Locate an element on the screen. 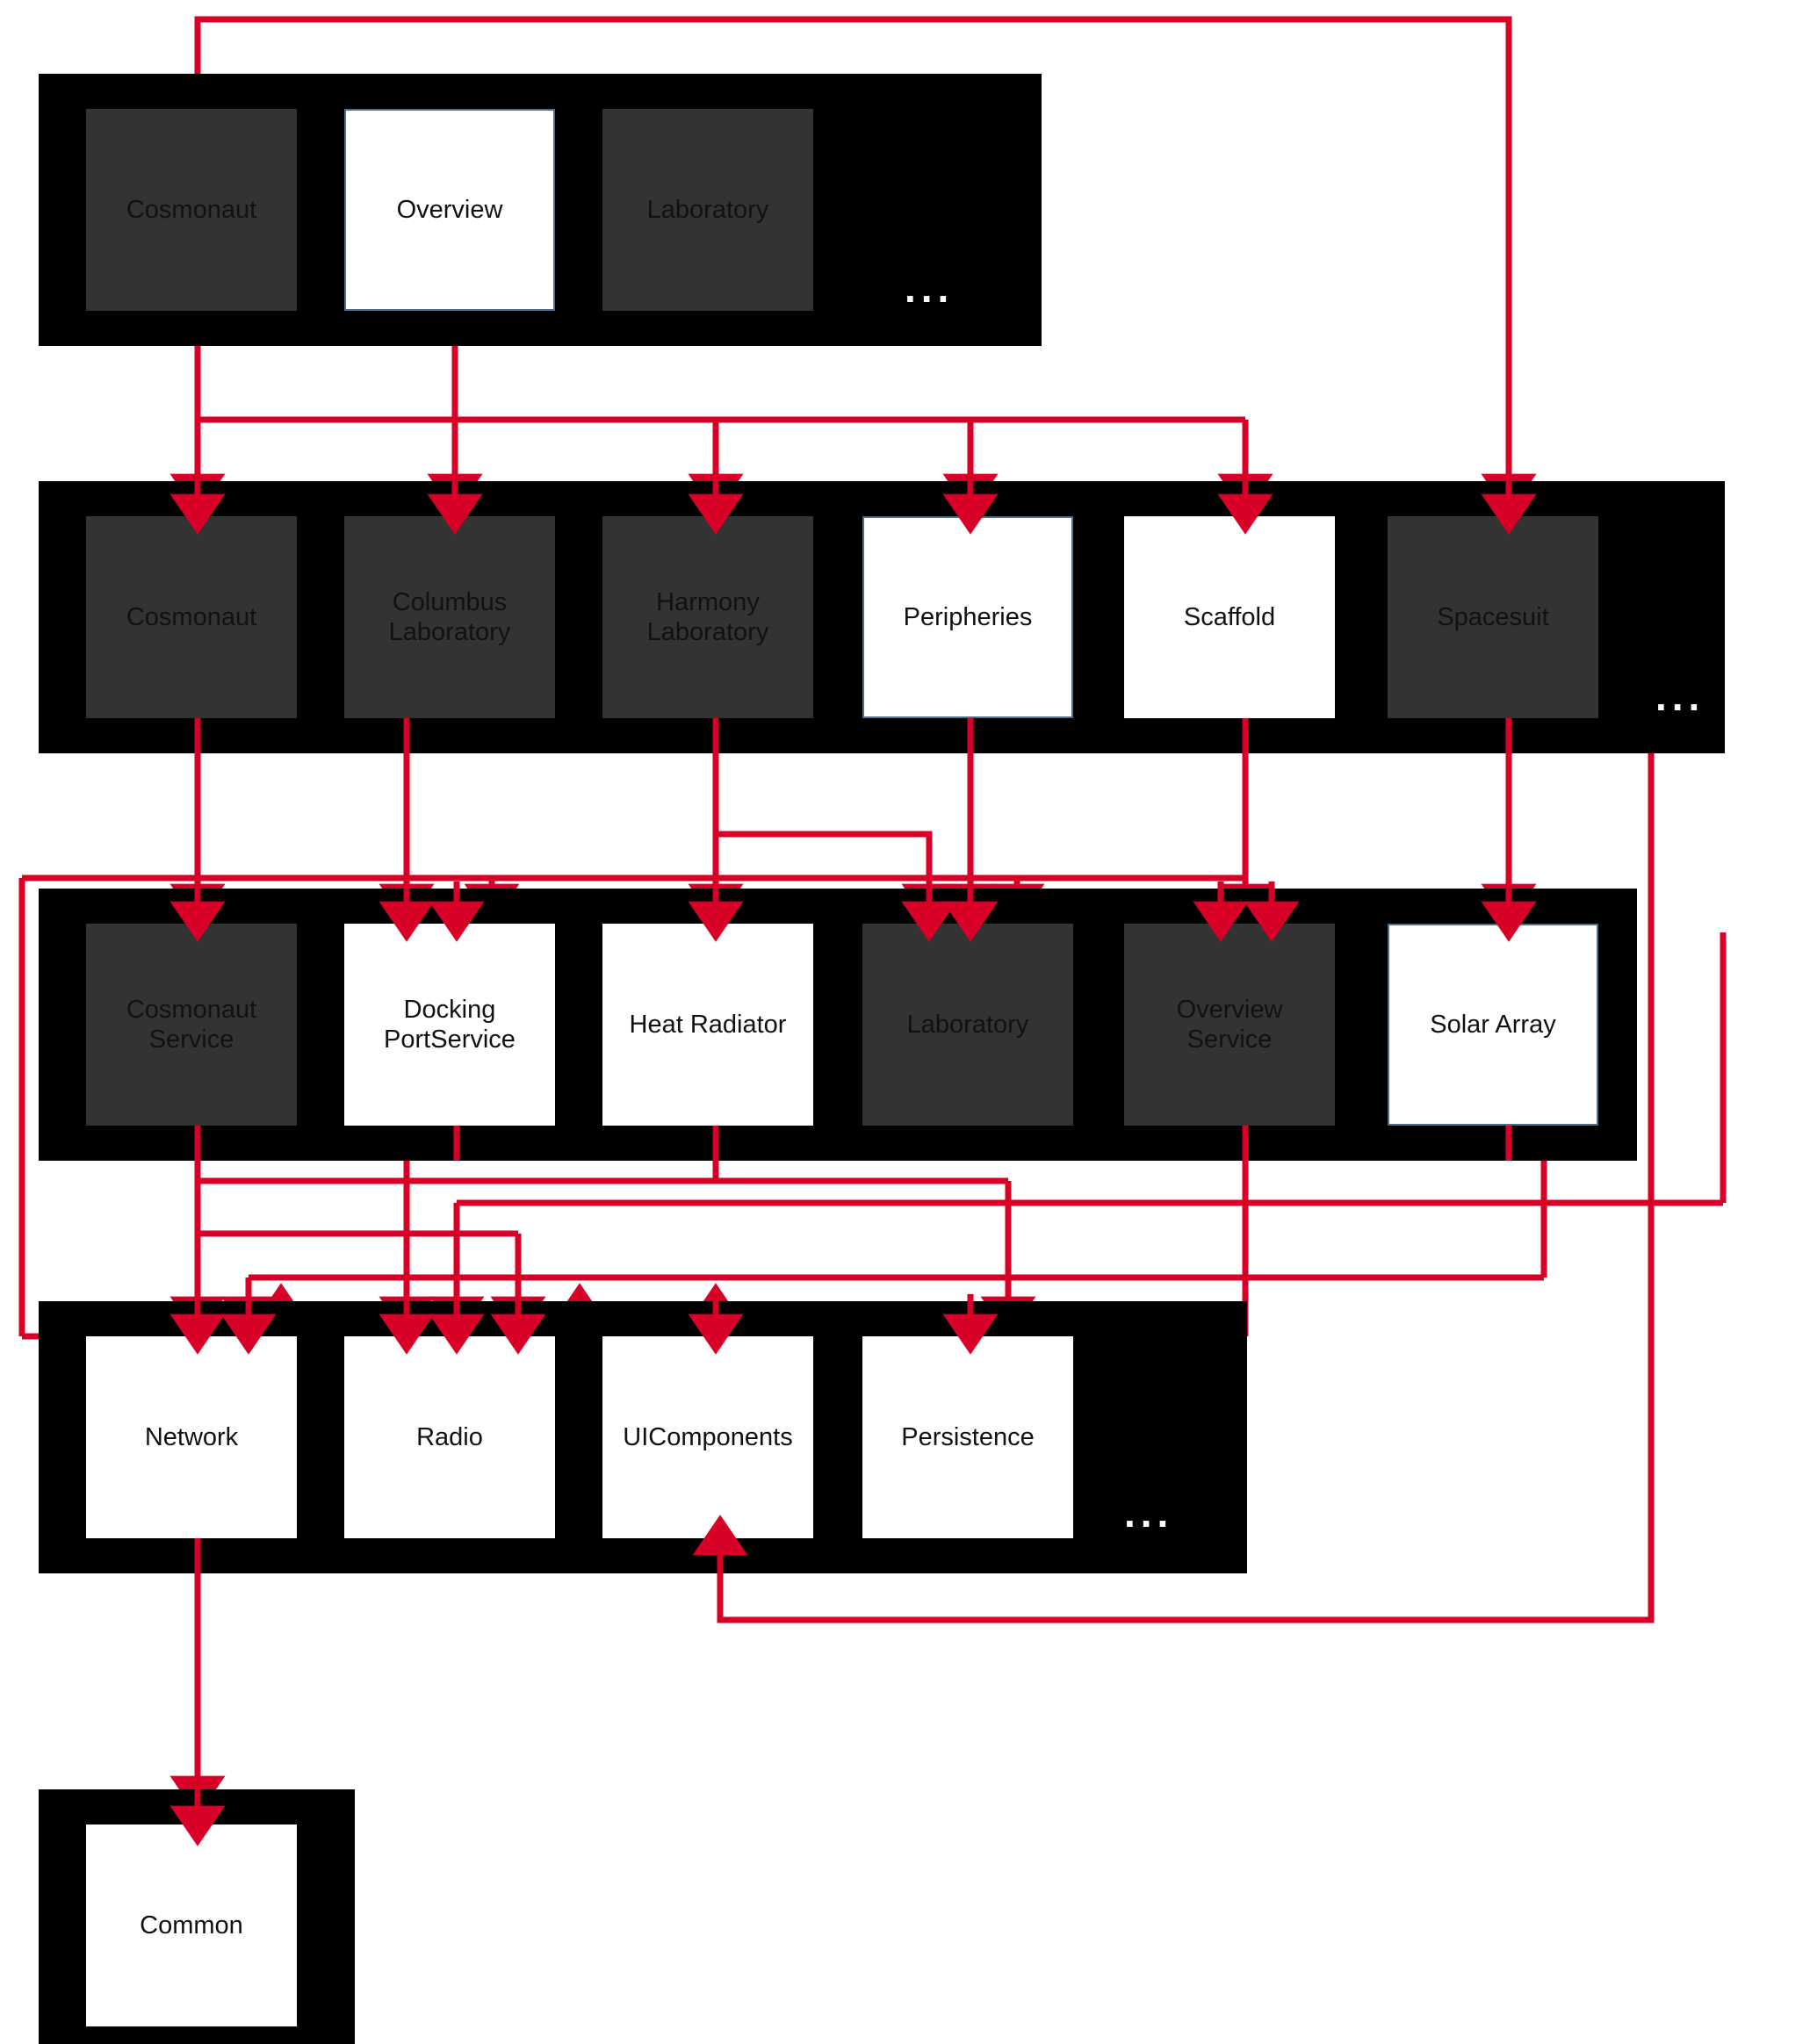 The height and width of the screenshot is (2044, 1810). node-docking-port-service: Docking PortService is located at coordinates (450, 1025).